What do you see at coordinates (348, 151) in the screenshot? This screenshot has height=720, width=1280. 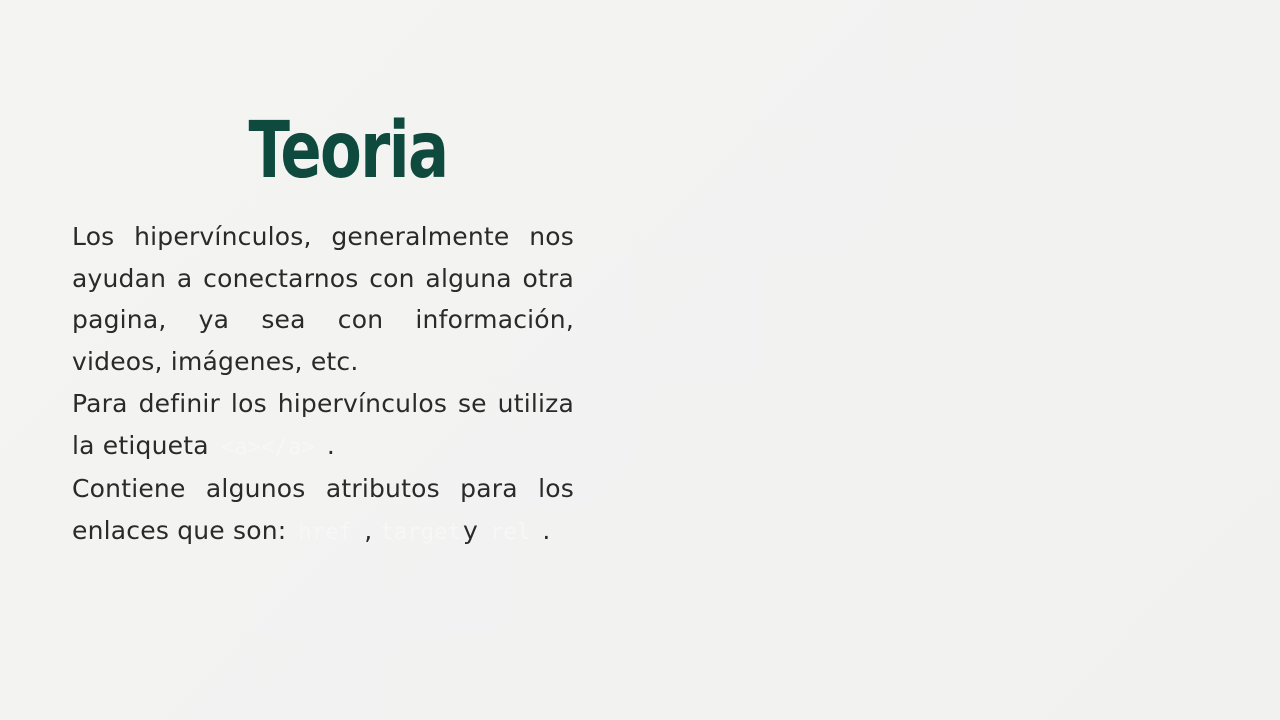 I see `slide-title: Teoria` at bounding box center [348, 151].